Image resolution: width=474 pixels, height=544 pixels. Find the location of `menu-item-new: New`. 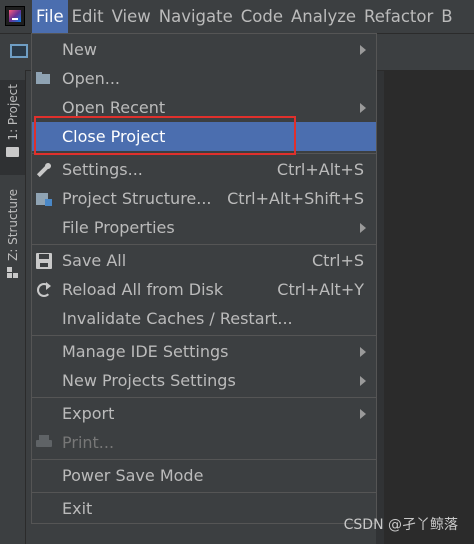

menu-item-new: New is located at coordinates (204, 49).